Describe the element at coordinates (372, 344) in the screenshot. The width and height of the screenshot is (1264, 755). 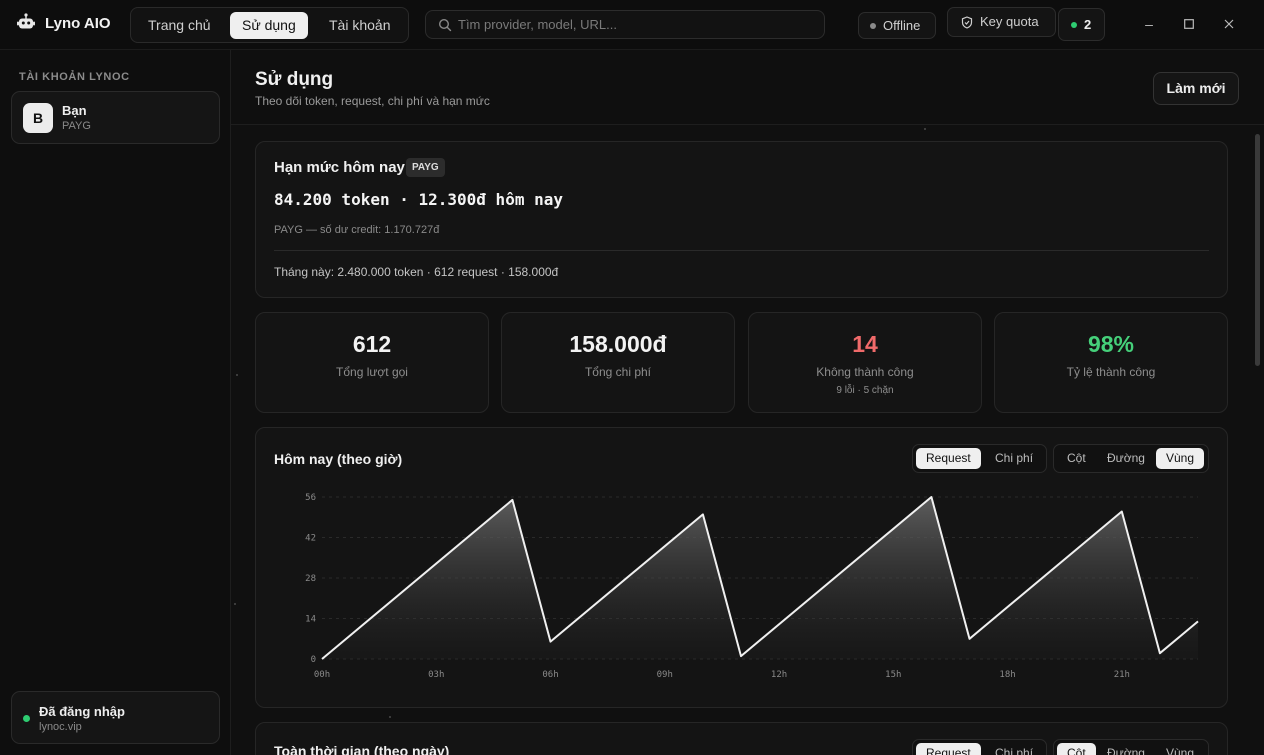
I see `stat-value: 612` at that location.